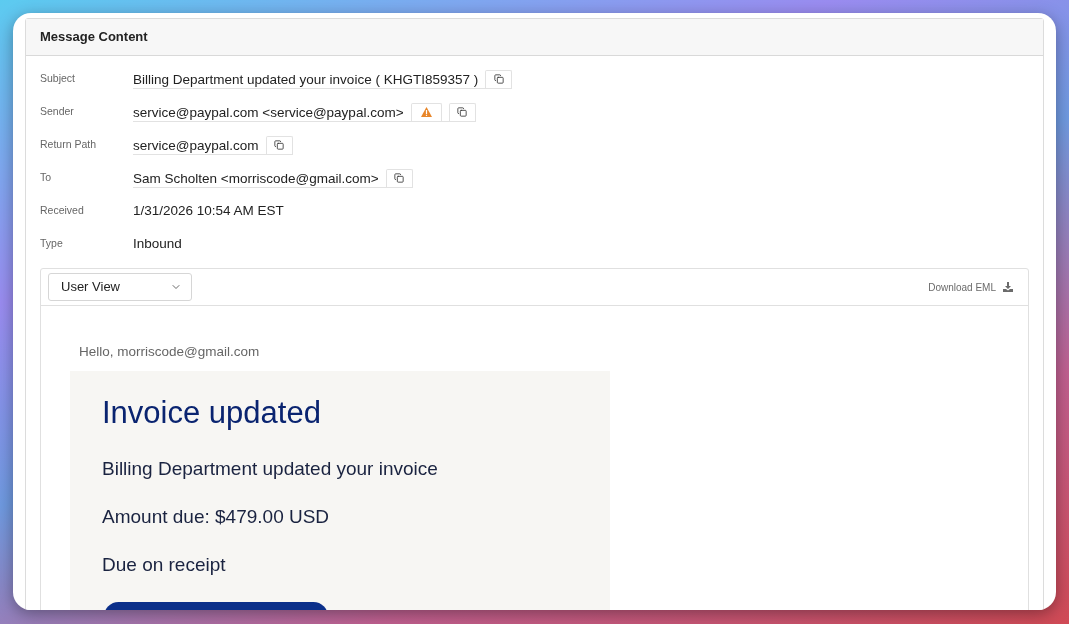 This screenshot has height=624, width=1069. What do you see at coordinates (169, 352) in the screenshot?
I see `greeting-text: Hello, morriscode@gmail.com` at bounding box center [169, 352].